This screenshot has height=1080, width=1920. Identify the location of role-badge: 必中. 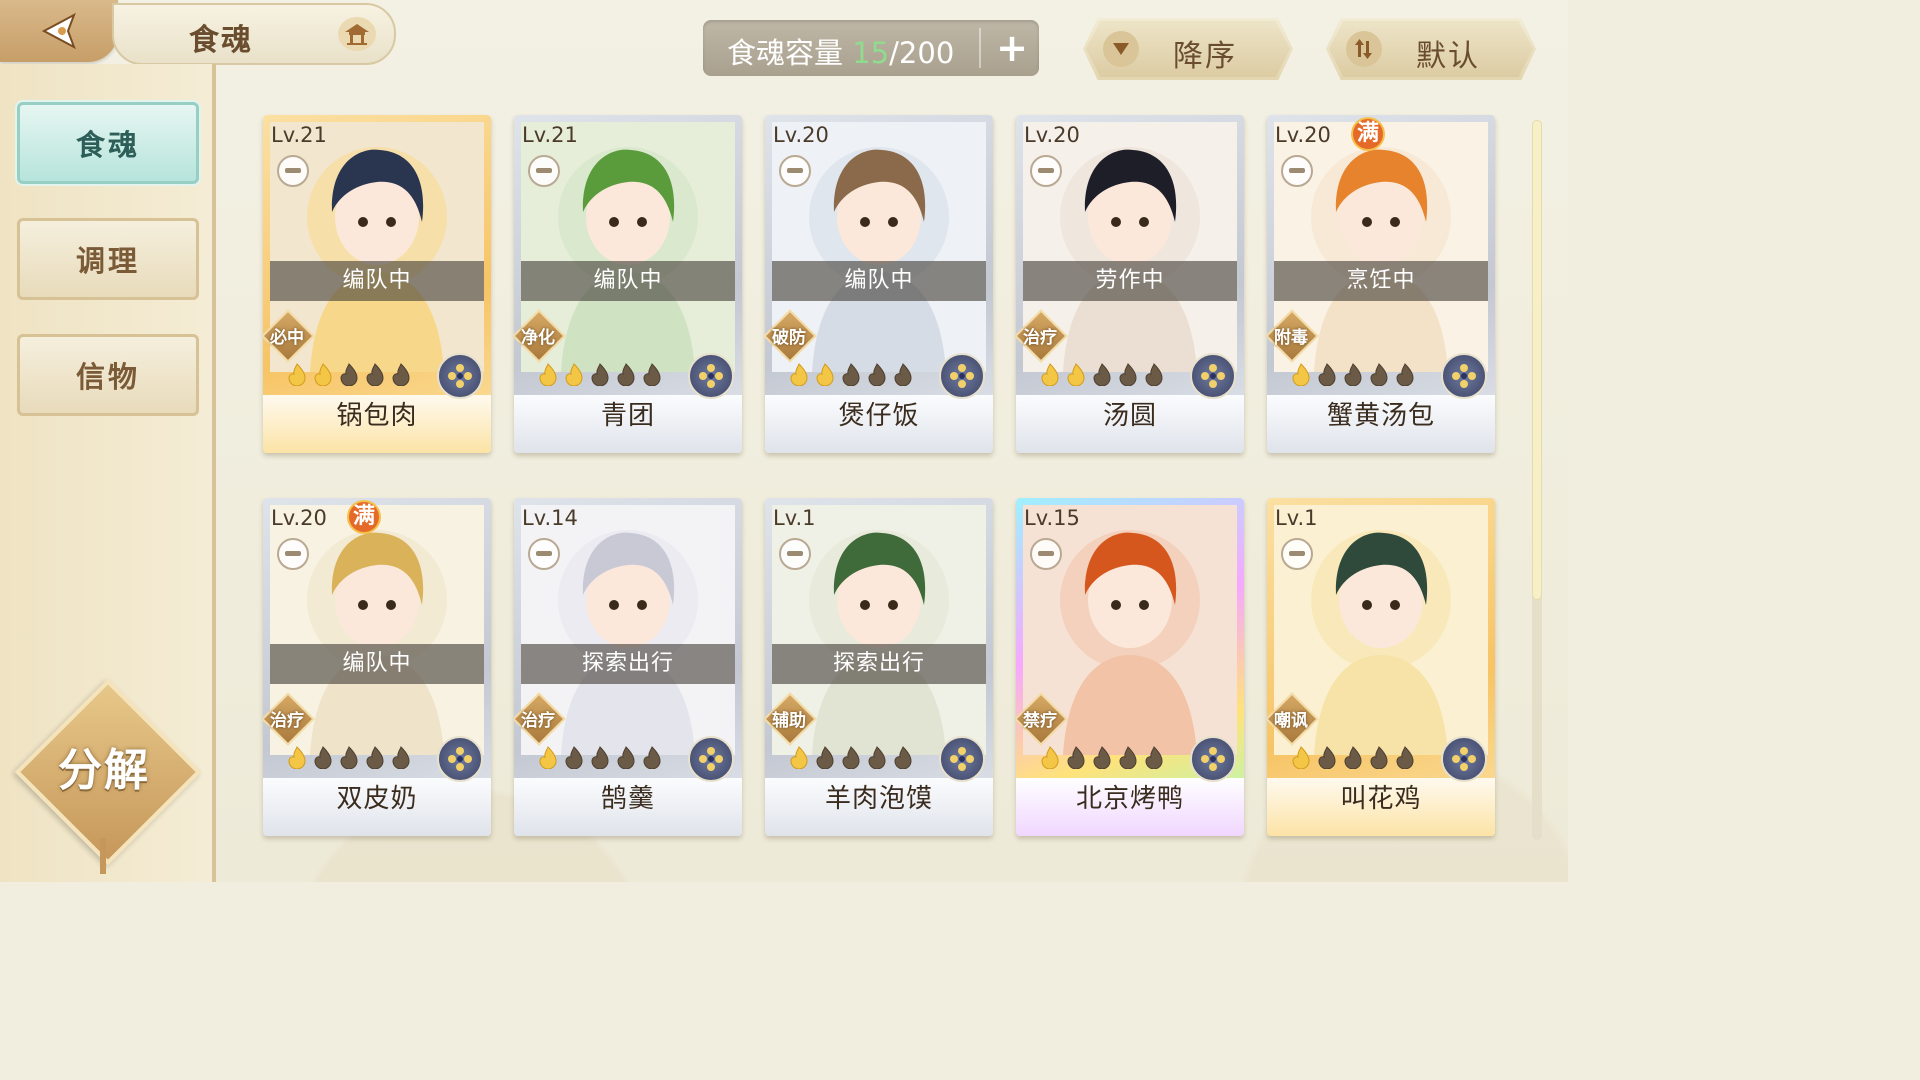
(289, 336).